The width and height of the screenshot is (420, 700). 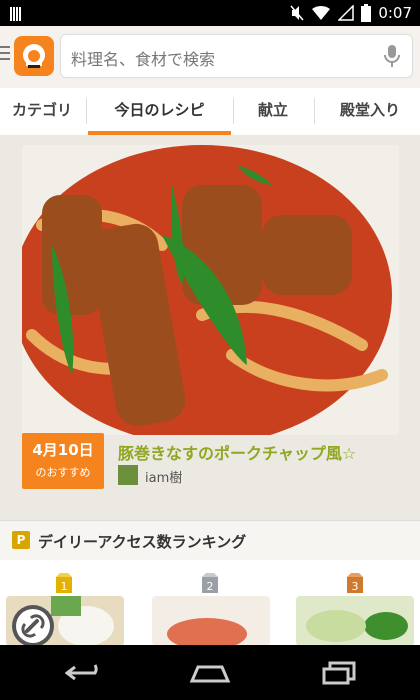 I want to click on system-navigation-bar, so click(x=210, y=672).